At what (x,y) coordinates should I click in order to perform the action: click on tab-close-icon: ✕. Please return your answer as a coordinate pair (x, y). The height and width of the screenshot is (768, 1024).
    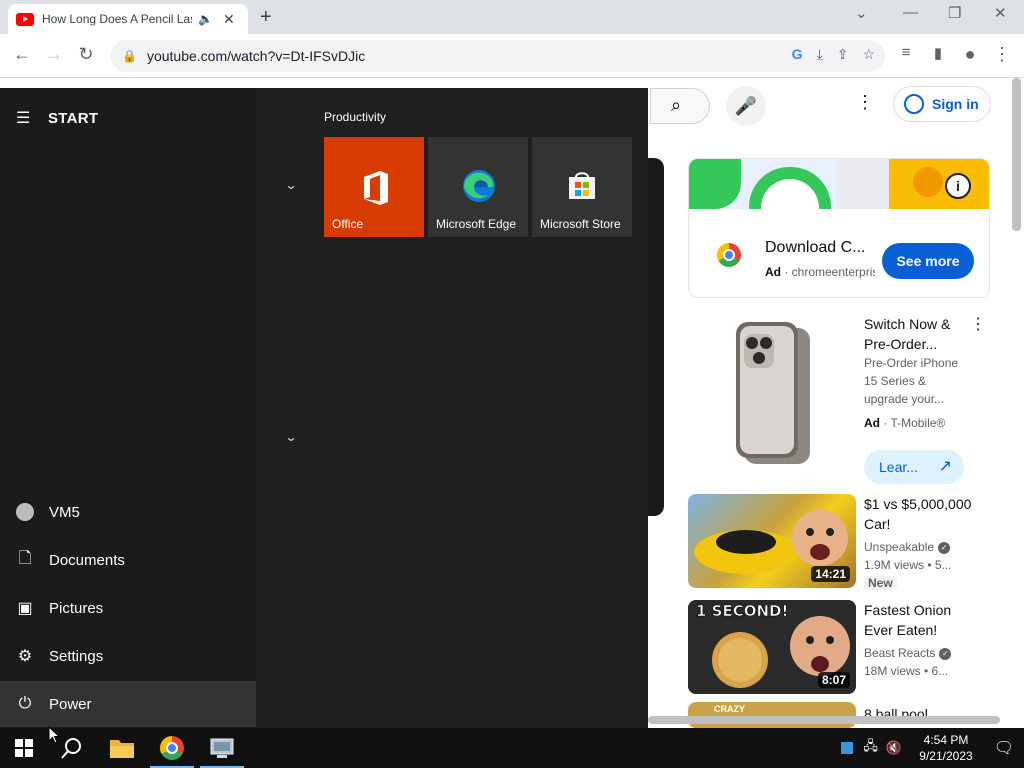
    Looking at the image, I should click on (229, 19).